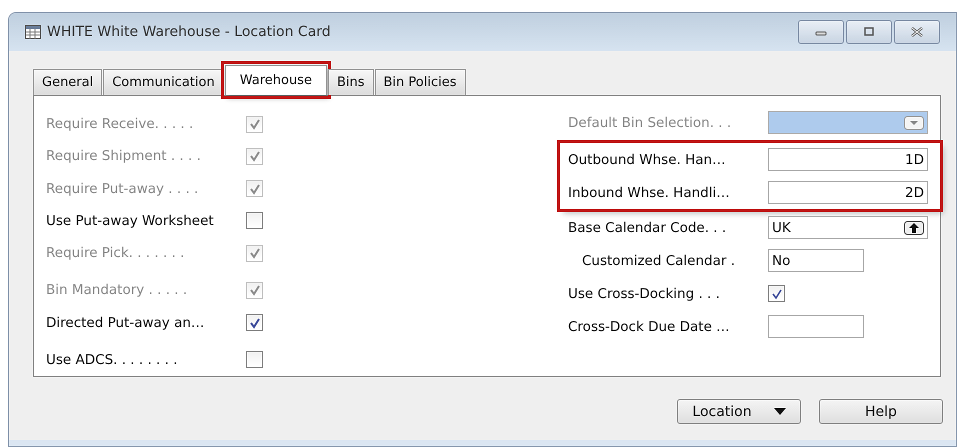  What do you see at coordinates (644, 294) in the screenshot?
I see `field-label: Use Cross-Docking . . .` at bounding box center [644, 294].